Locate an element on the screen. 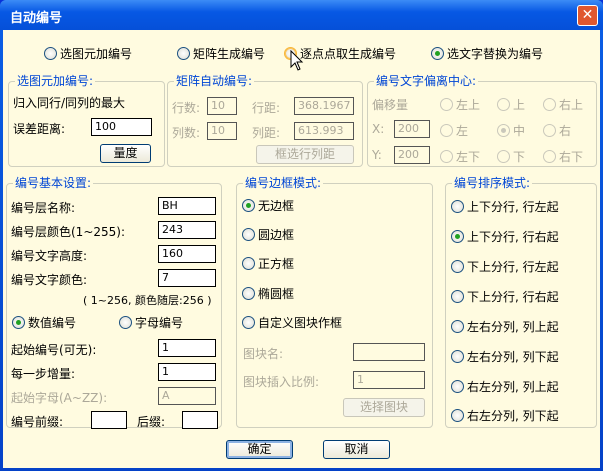 Image resolution: width=603 pixels, height=471 pixels. row-distance-input: 368.1967 is located at coordinates (324, 106).